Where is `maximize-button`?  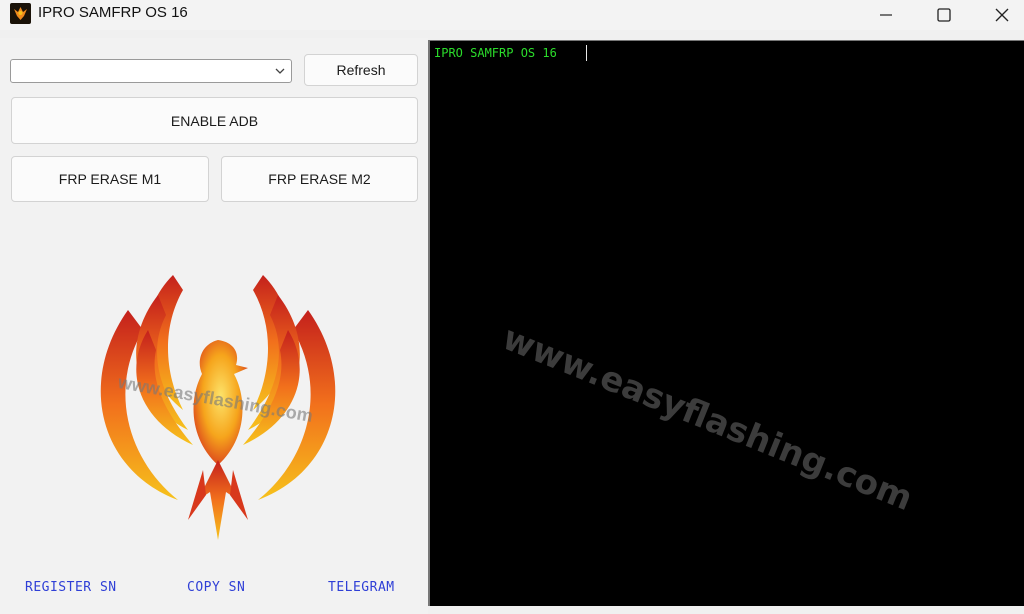 maximize-button is located at coordinates (944, 15).